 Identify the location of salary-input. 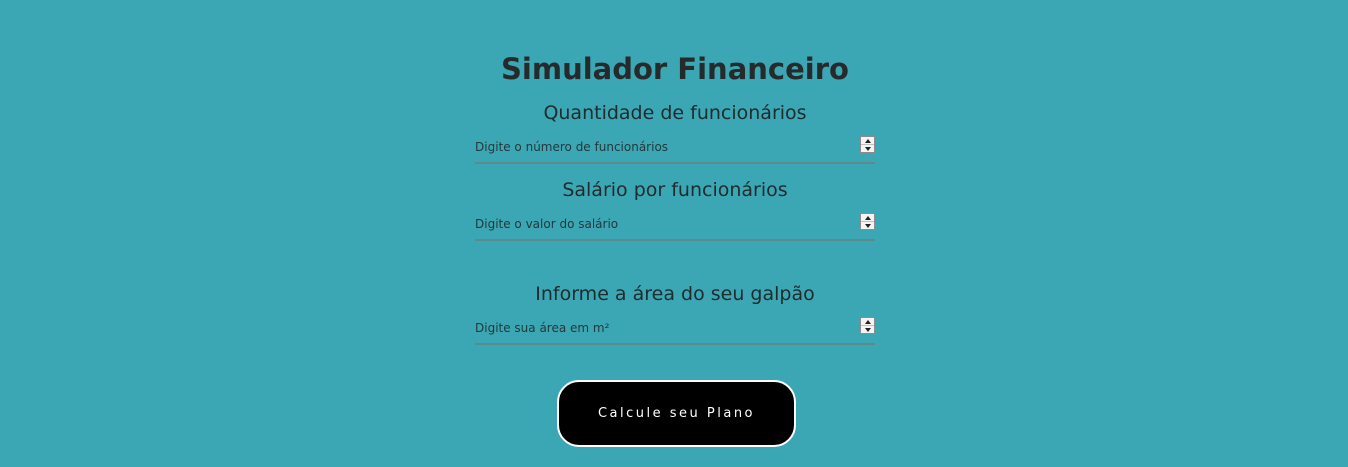
(665, 224).